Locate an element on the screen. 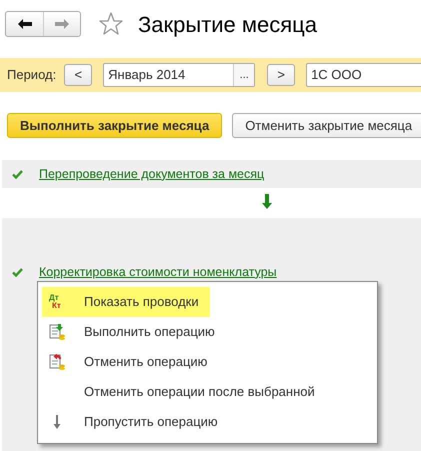  forward-arrow-icon is located at coordinates (62, 24).